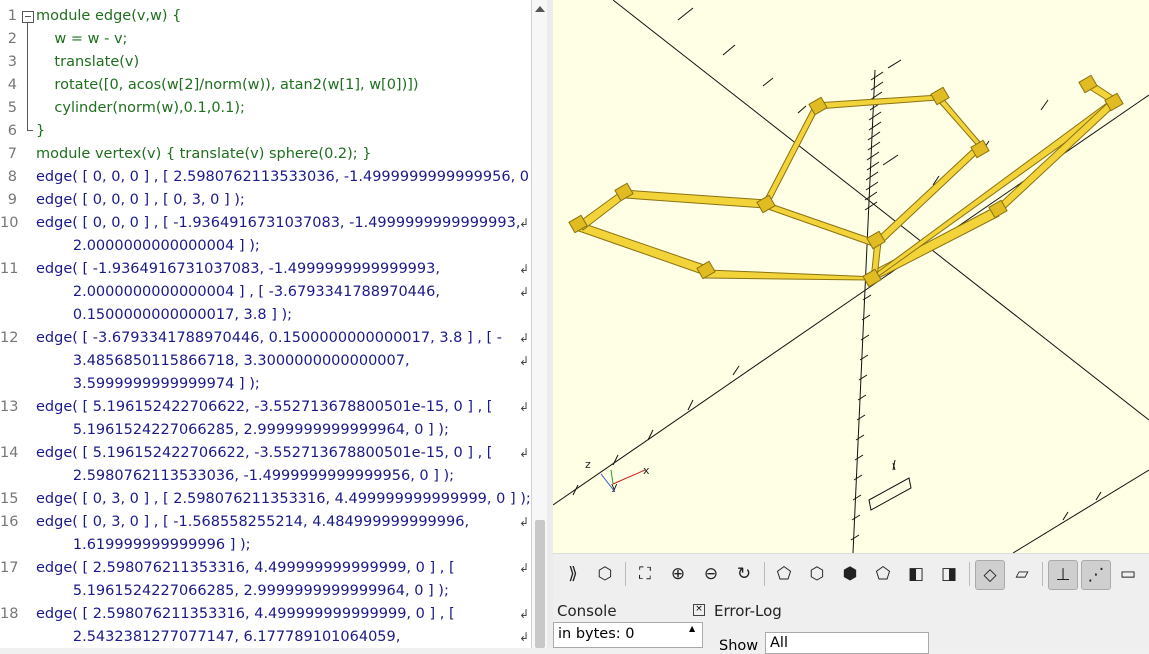  I want to click on code-line: module edge(v,w) {, so click(108, 16).